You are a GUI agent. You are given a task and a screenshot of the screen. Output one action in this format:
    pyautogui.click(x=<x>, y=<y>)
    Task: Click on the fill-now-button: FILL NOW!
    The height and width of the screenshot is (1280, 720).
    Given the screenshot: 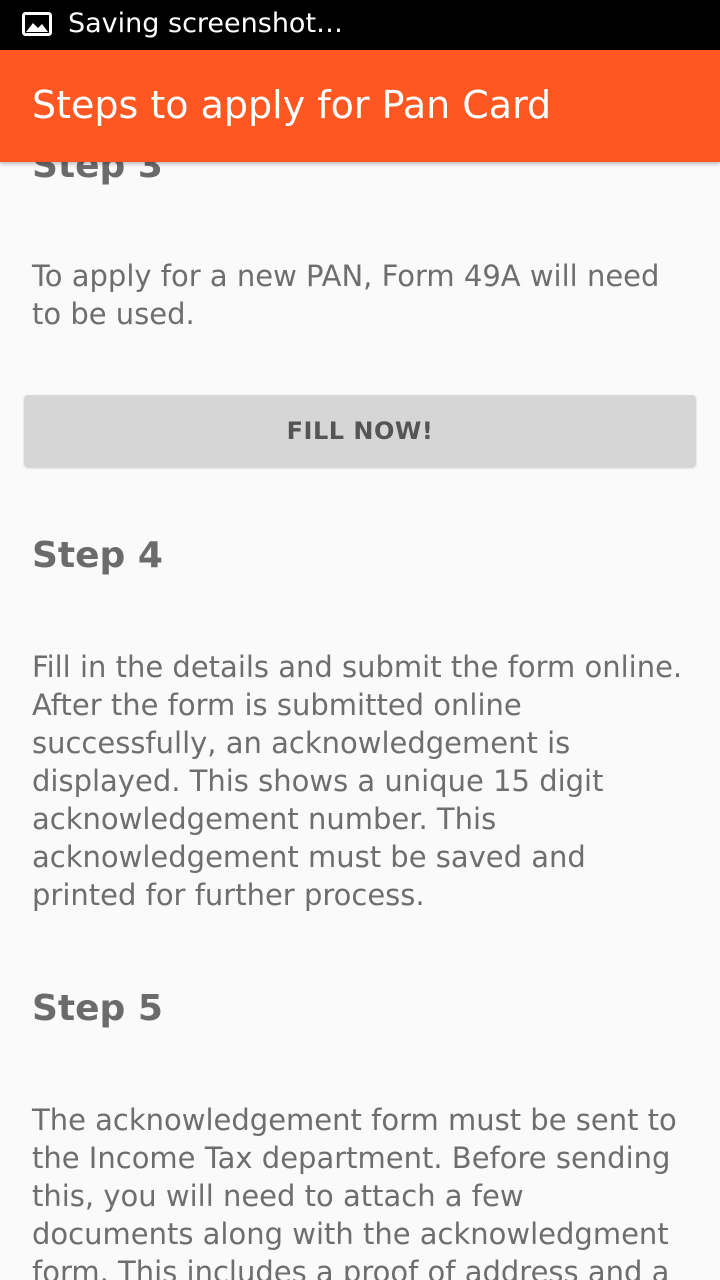 What is the action you would take?
    pyautogui.click(x=360, y=431)
    